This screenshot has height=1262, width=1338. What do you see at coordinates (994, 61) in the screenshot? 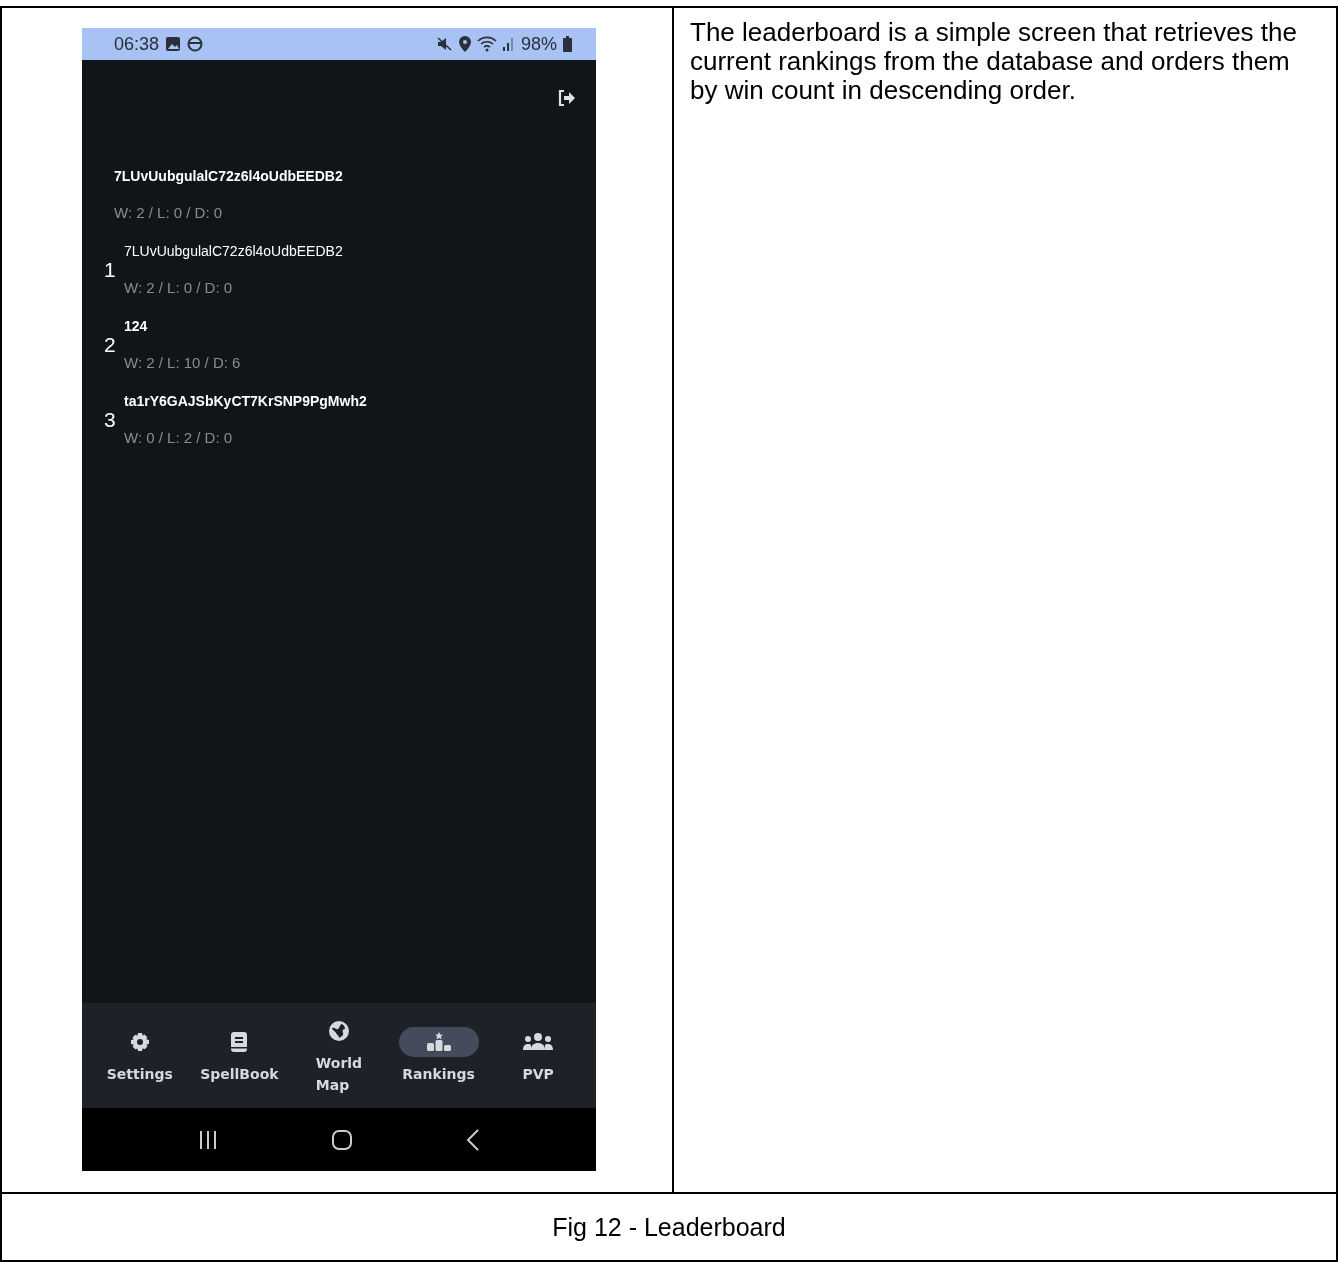
I see `description-text: The leaderboard is a simple screen that retrieves the current rankings from the database and orders them by win count in descending order.` at bounding box center [994, 61].